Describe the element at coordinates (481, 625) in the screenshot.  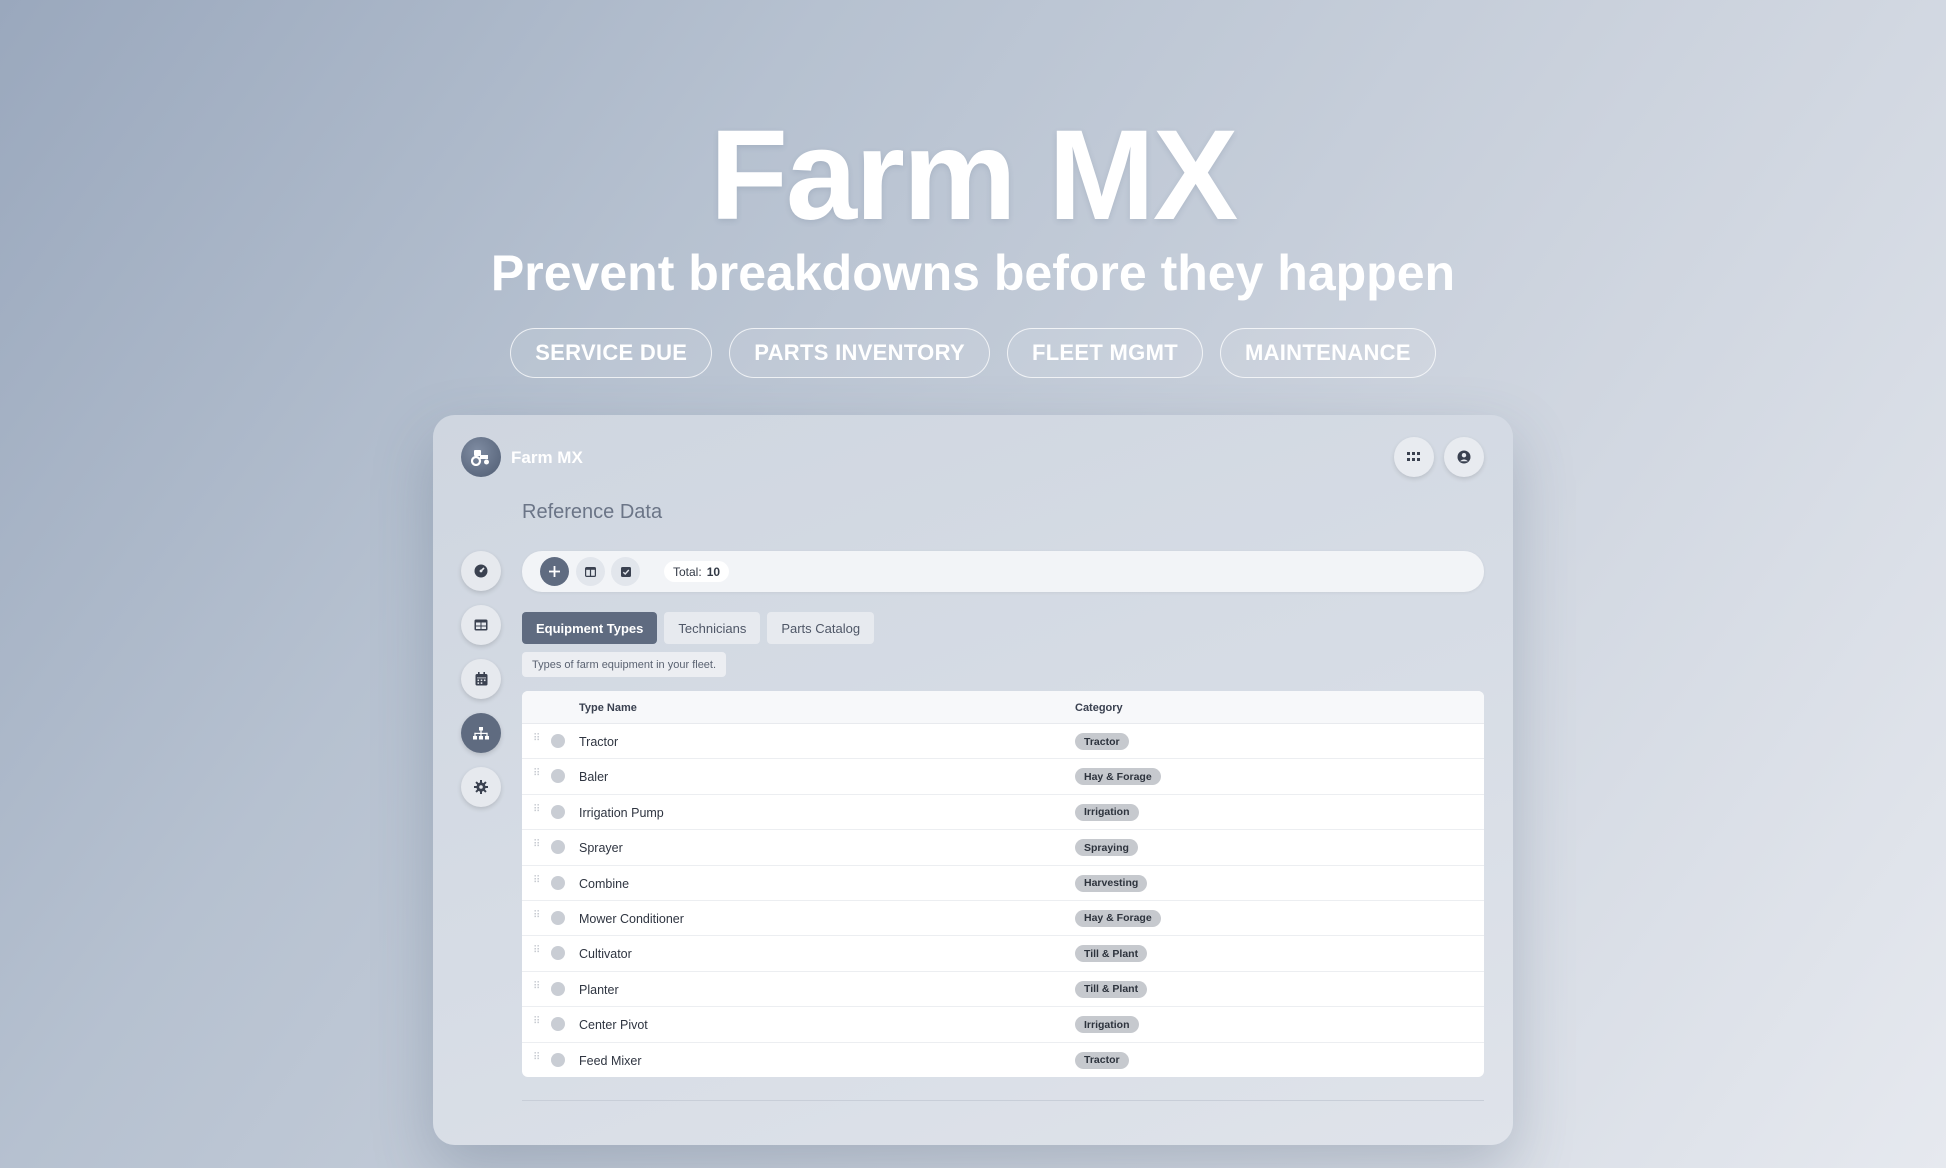
I see `table-icon` at that location.